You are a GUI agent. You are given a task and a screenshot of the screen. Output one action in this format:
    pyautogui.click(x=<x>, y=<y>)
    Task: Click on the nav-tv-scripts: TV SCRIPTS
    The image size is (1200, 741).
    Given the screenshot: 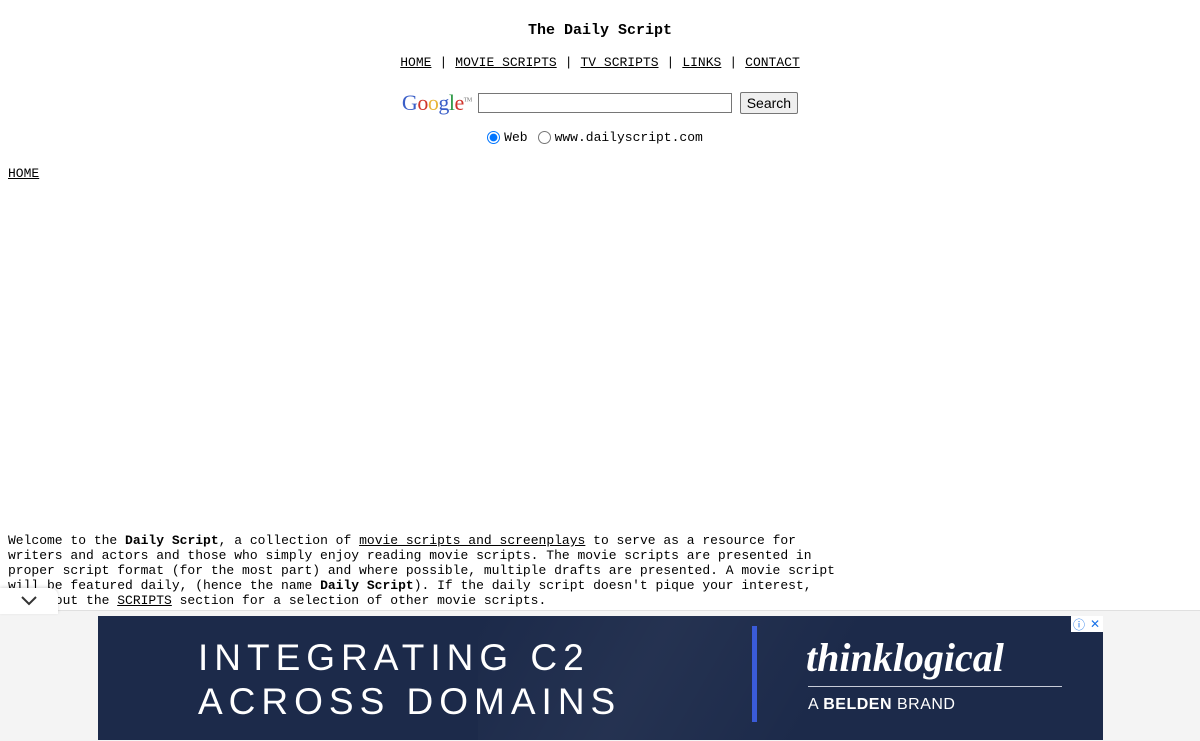 What is the action you would take?
    pyautogui.click(x=620, y=62)
    